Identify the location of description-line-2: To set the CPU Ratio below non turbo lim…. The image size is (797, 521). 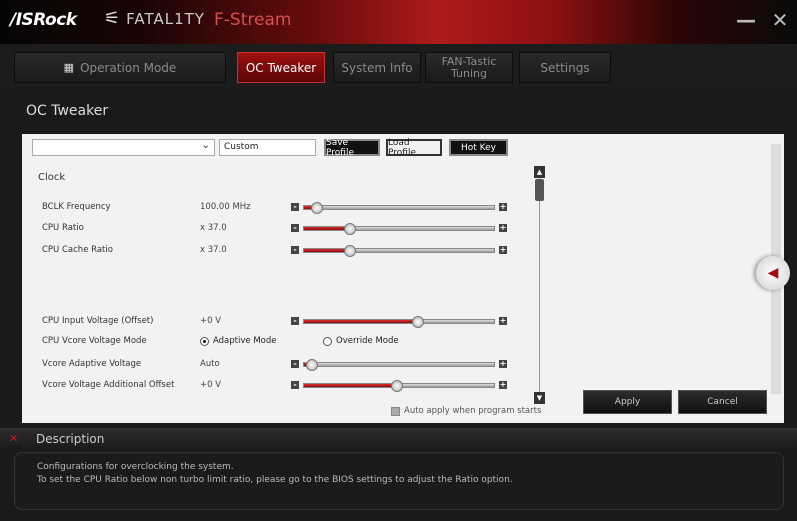
(275, 480).